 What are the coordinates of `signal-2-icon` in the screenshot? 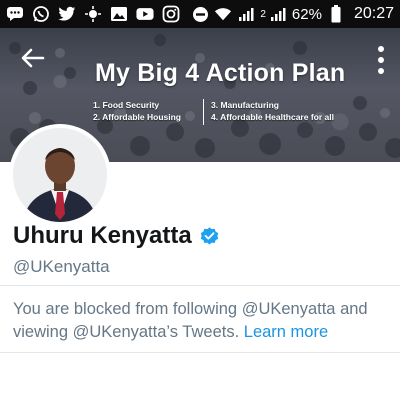 It's located at (278, 14).